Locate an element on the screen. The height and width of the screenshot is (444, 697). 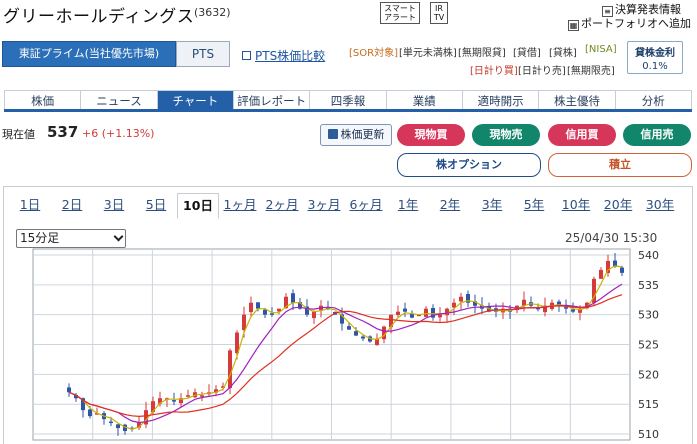
y-axis-ticks: 540 535 530 525 520 515 510 is located at coordinates (648, 345).